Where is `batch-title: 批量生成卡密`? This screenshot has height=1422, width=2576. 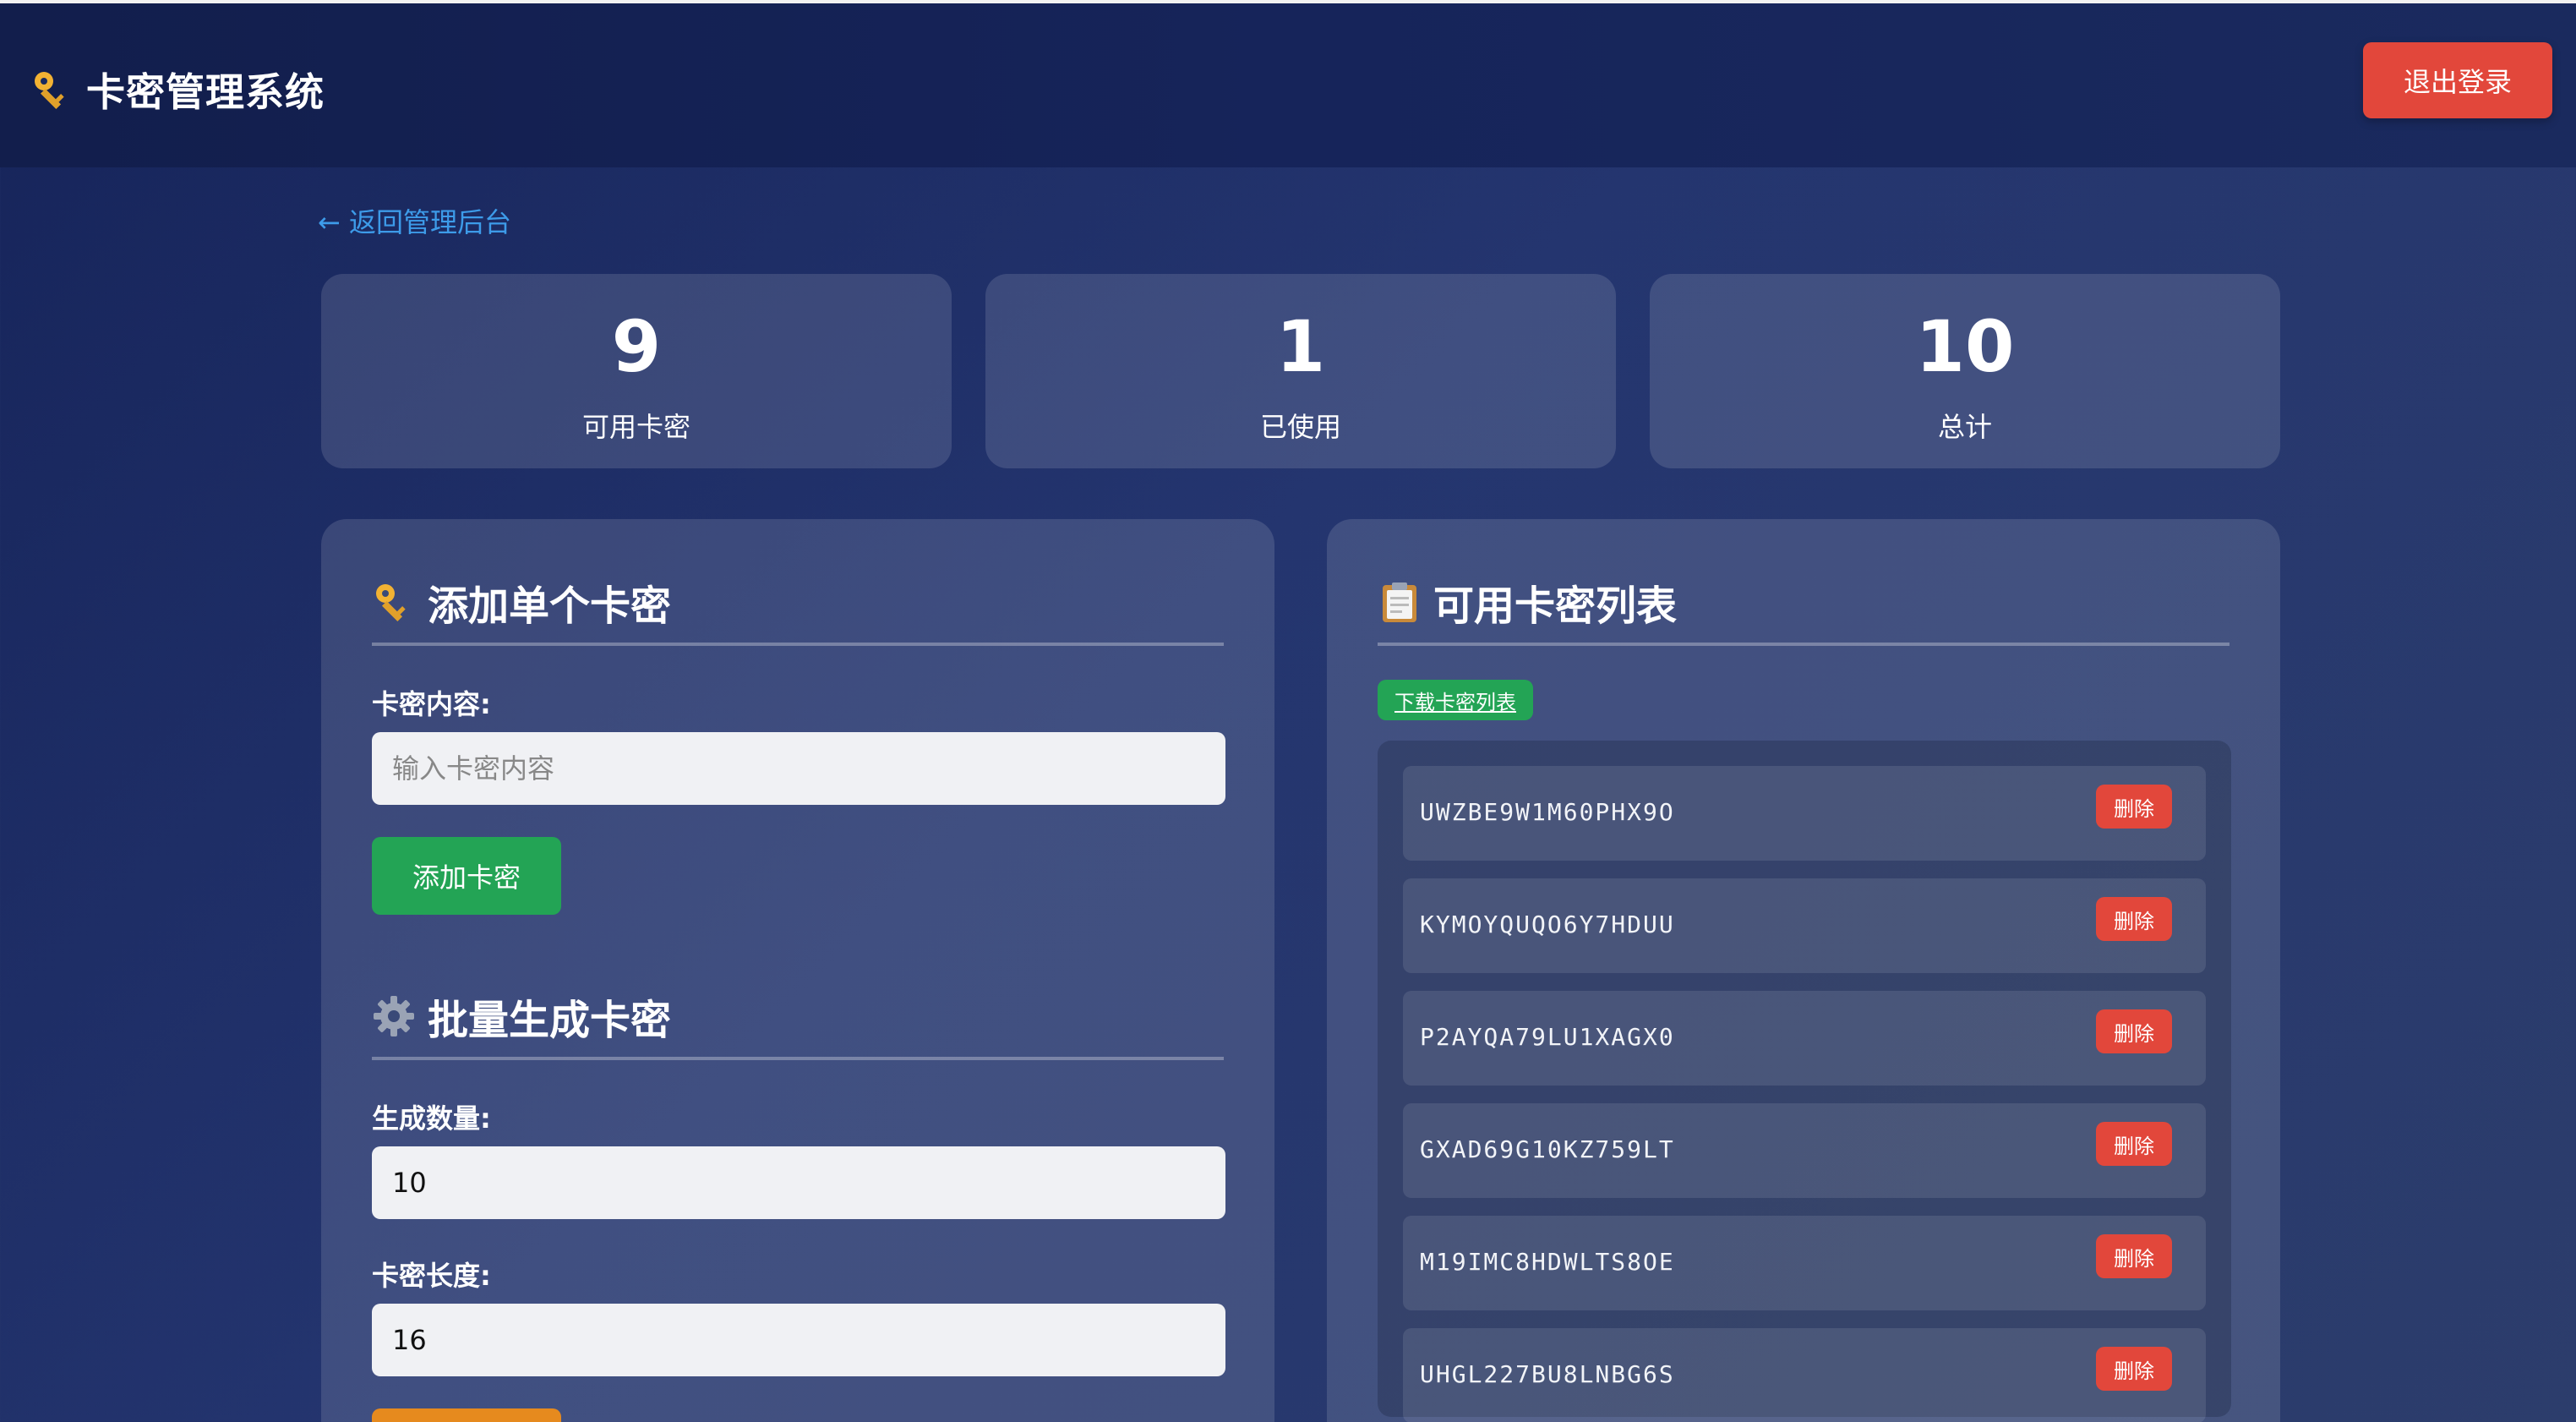
batch-title: 批量生成卡密 is located at coordinates (550, 1020).